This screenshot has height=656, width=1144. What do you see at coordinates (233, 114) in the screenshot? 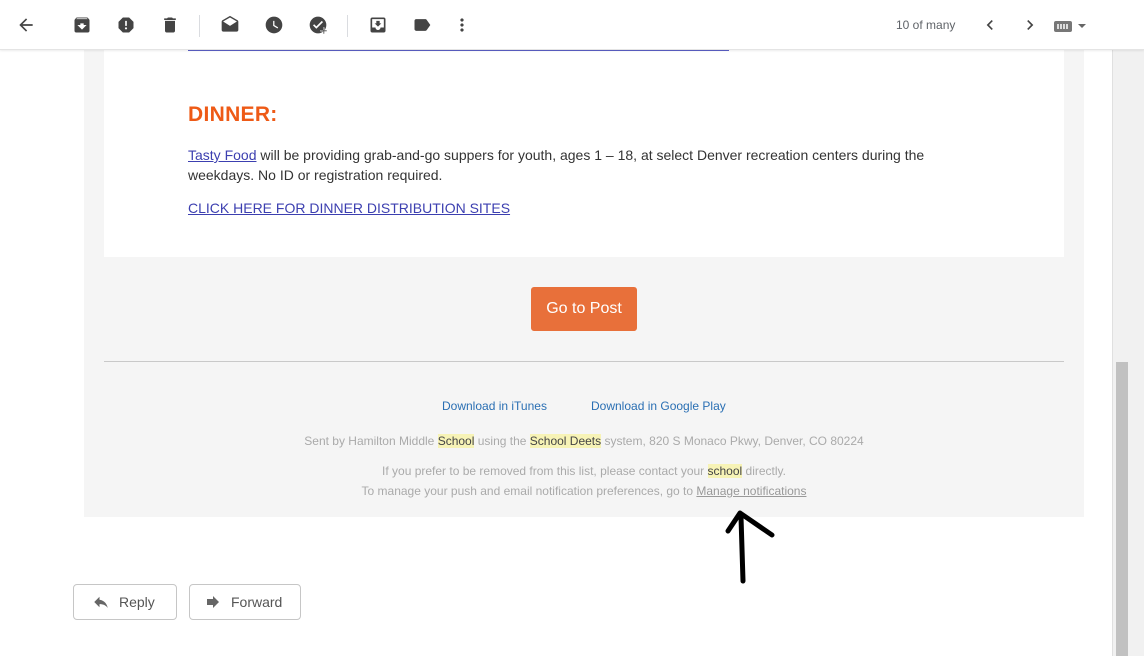
I see `dinner-heading: DINNER:` at bounding box center [233, 114].